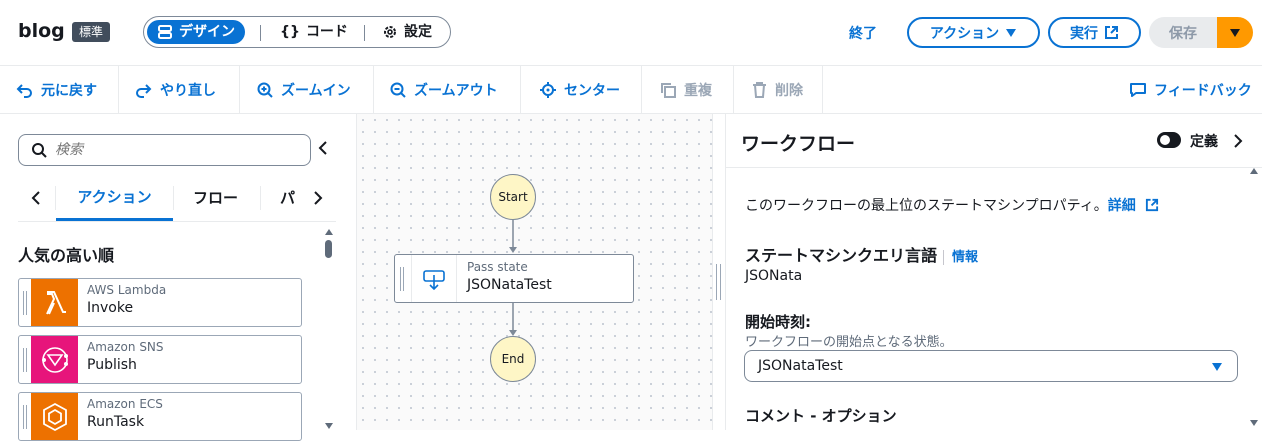 This screenshot has width=1262, height=441. What do you see at coordinates (991, 366) in the screenshot?
I see `start-at-select: JSONataTest` at bounding box center [991, 366].